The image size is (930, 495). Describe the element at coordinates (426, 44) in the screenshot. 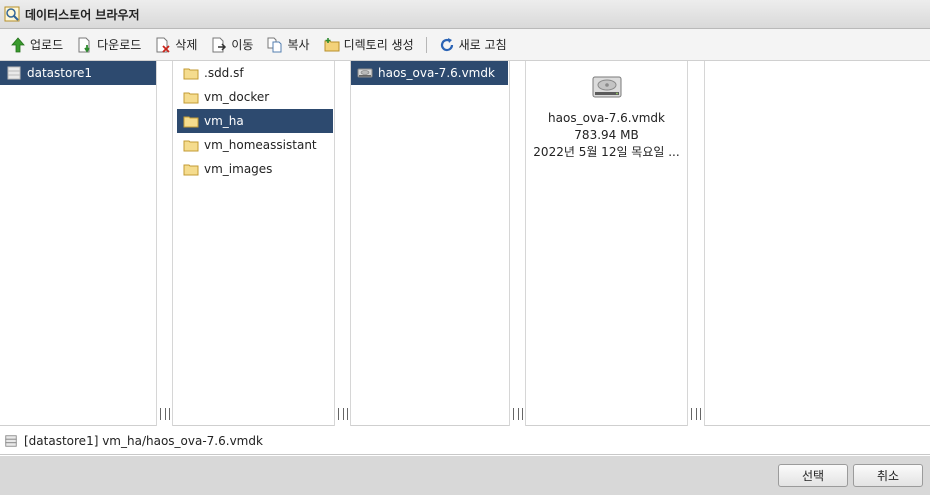

I see `toolbar-divider` at that location.